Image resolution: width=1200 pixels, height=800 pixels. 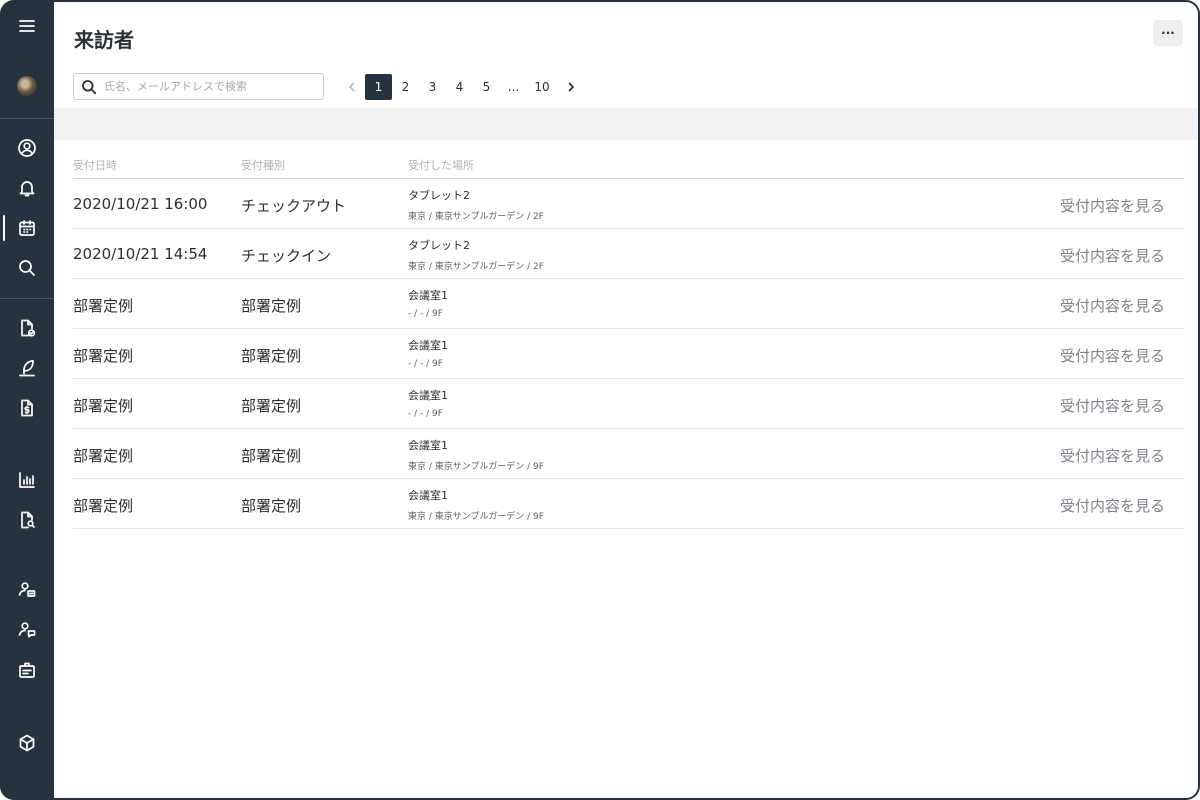 I want to click on avatar, so click(x=27, y=86).